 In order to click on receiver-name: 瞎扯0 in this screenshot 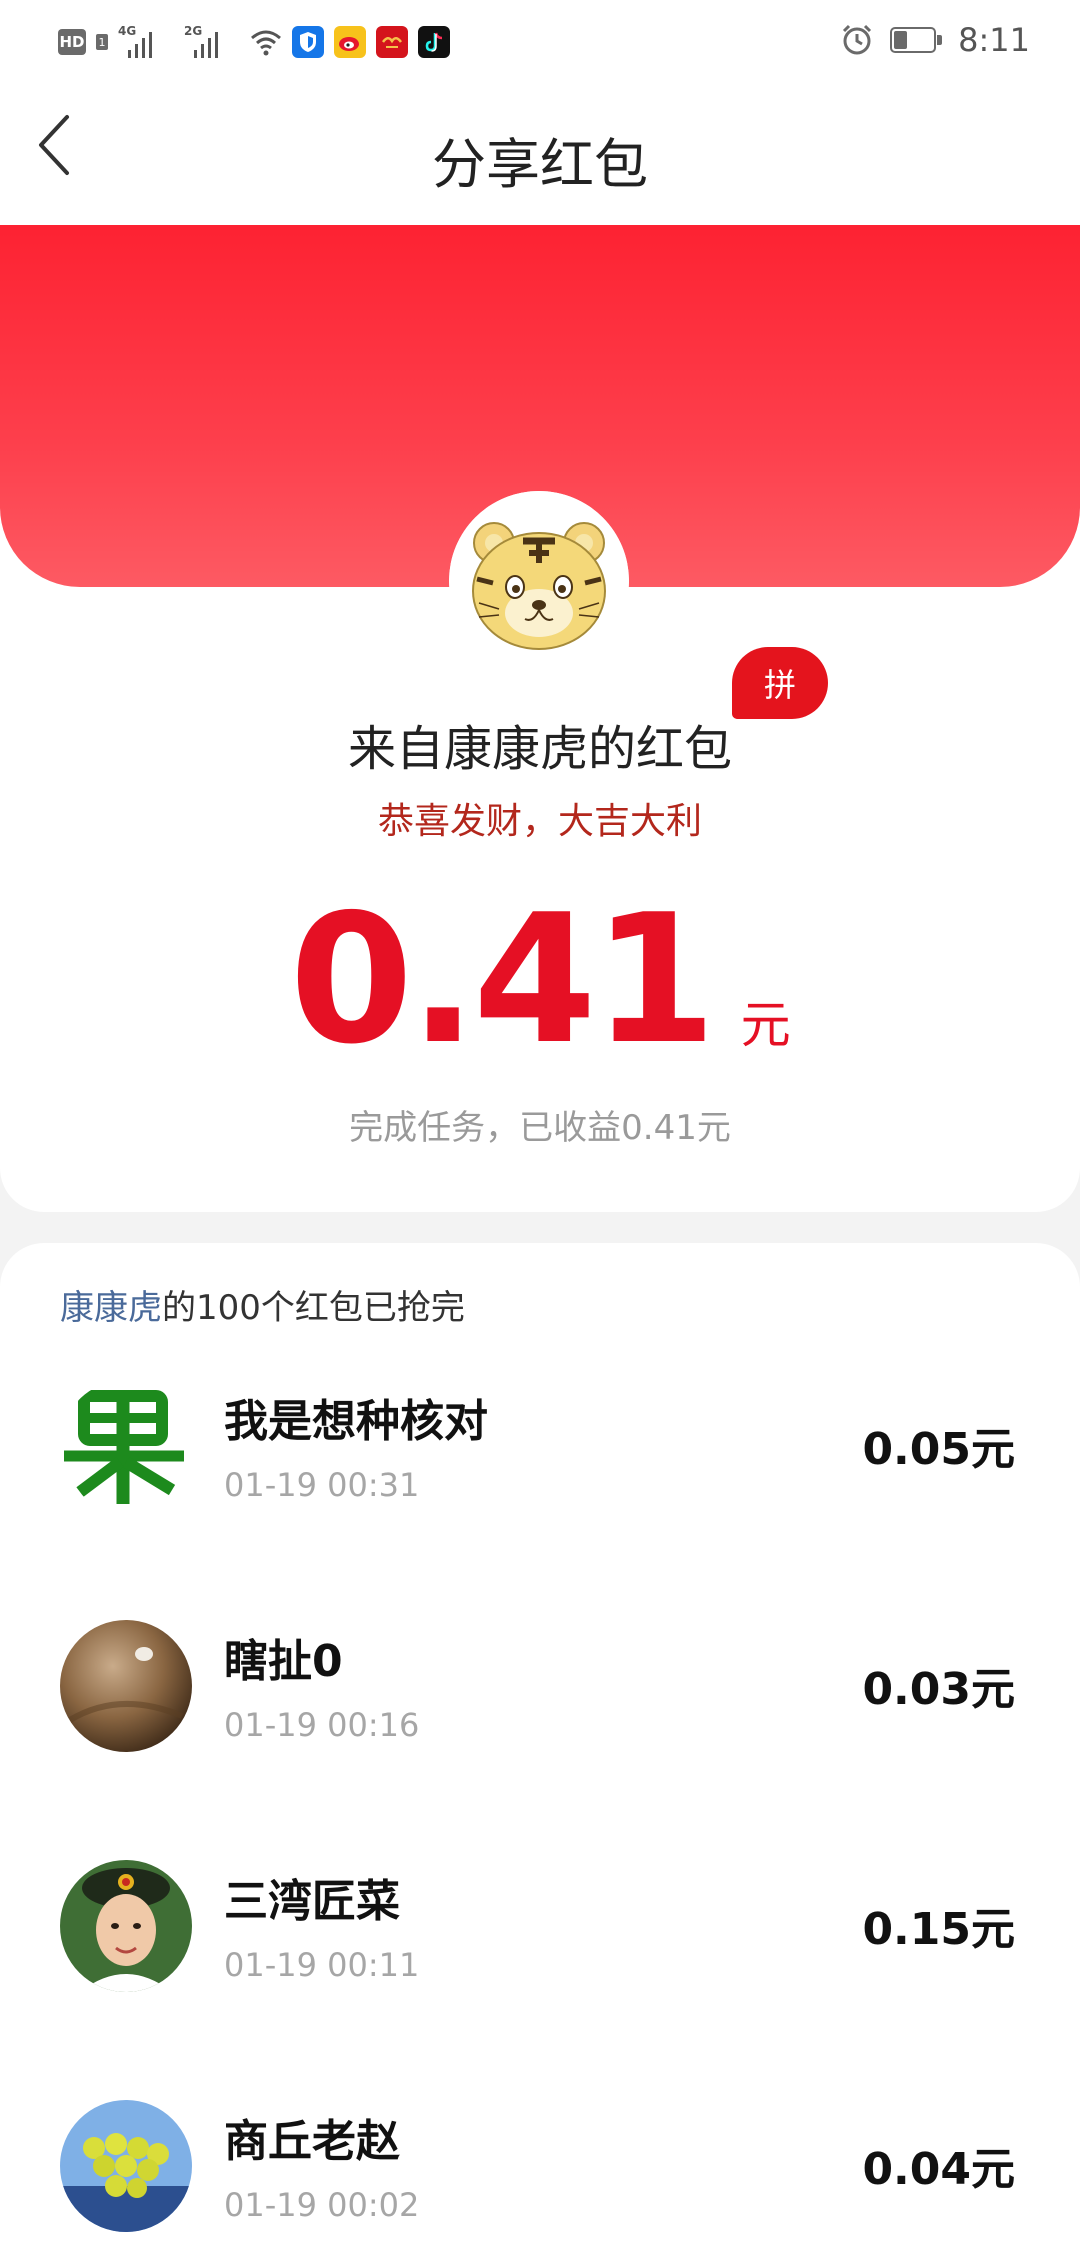, I will do `click(283, 1661)`.